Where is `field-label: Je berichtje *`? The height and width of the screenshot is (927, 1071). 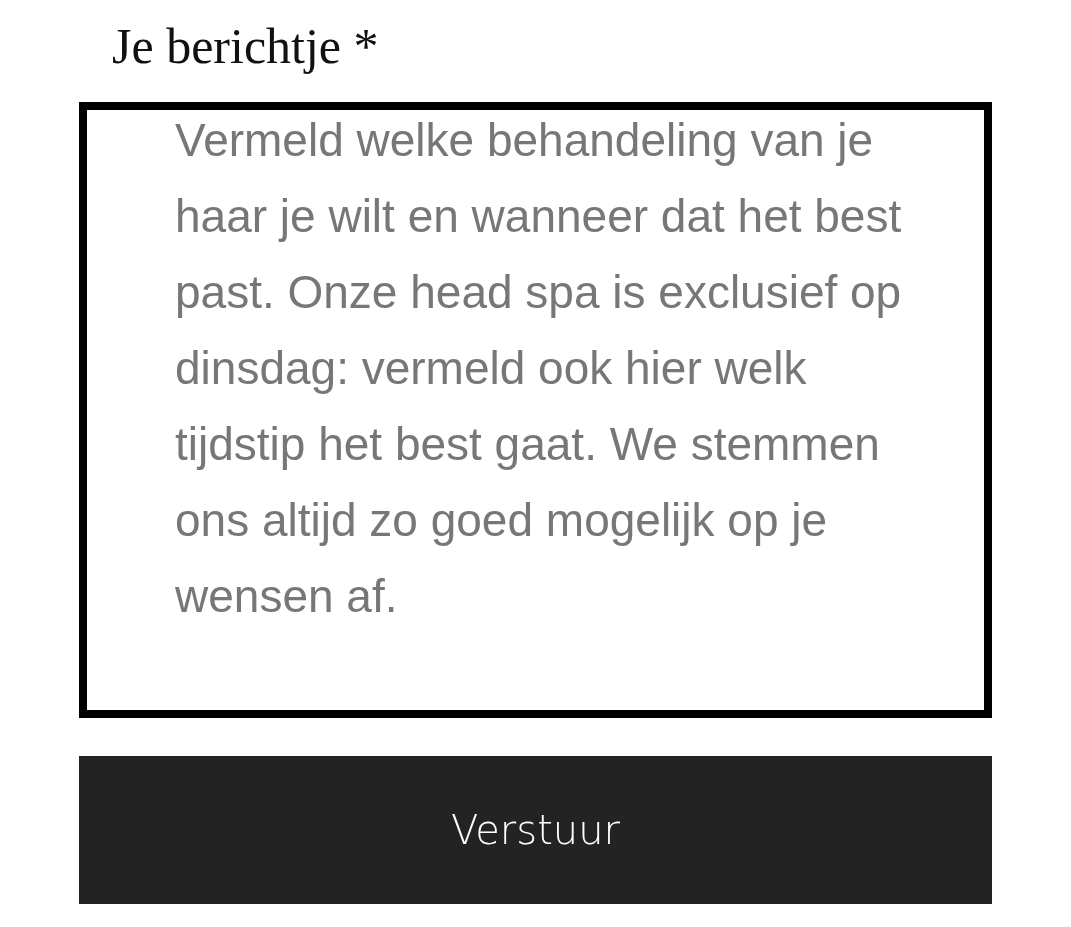
field-label: Je berichtje * is located at coordinates (246, 46).